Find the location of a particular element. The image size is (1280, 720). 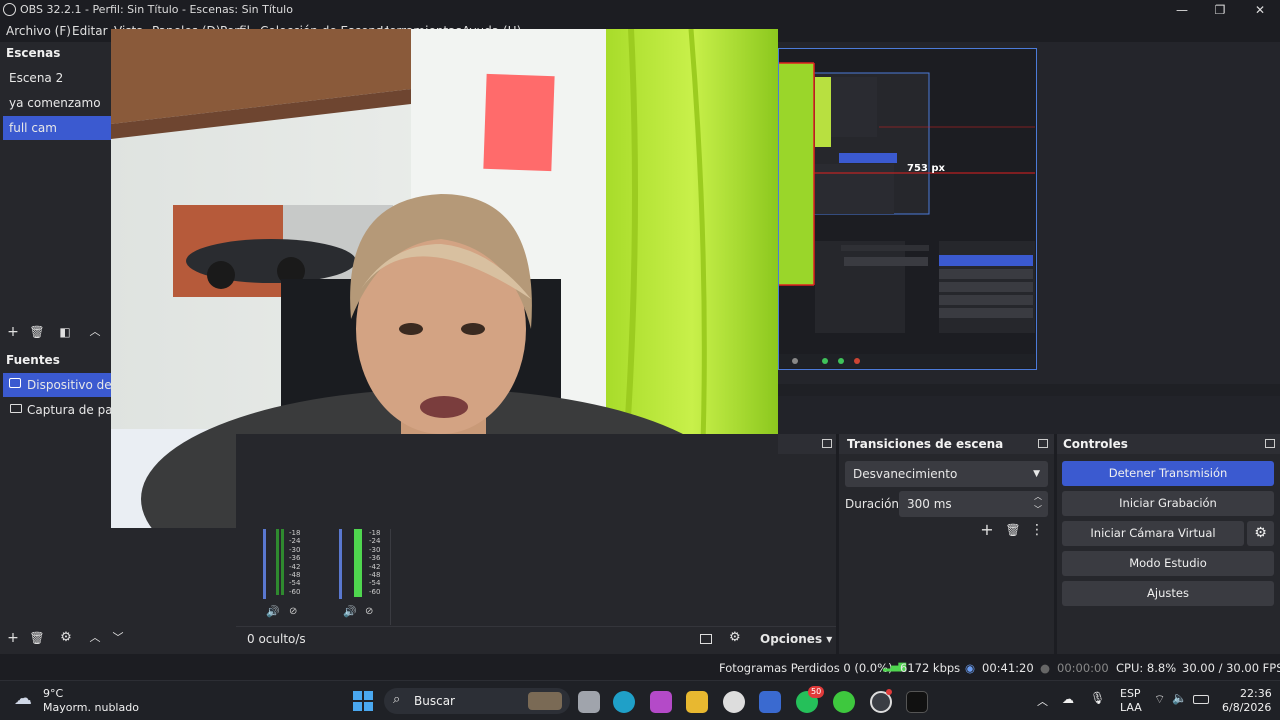

cpu-usage: CPU: 8.8% is located at coordinates (1146, 668).